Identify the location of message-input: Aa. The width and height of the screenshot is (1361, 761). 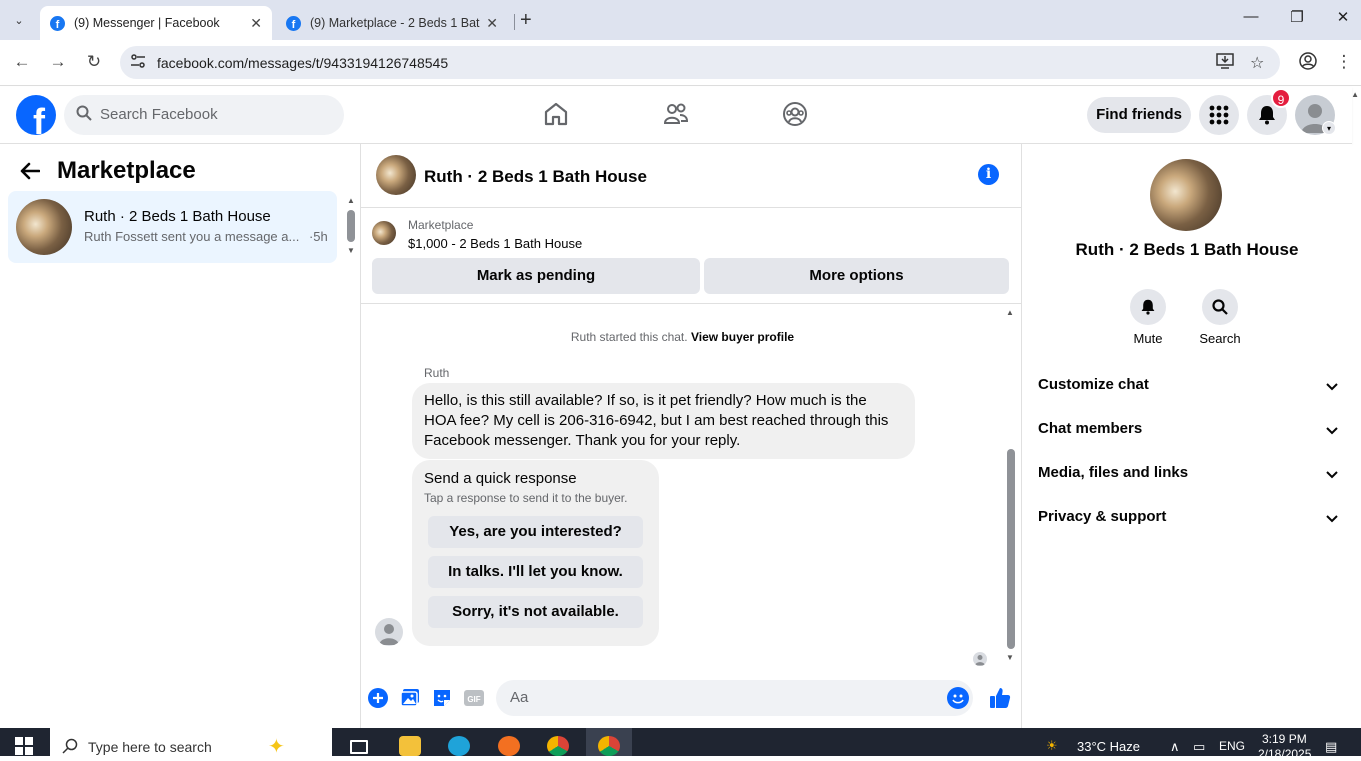
(734, 698).